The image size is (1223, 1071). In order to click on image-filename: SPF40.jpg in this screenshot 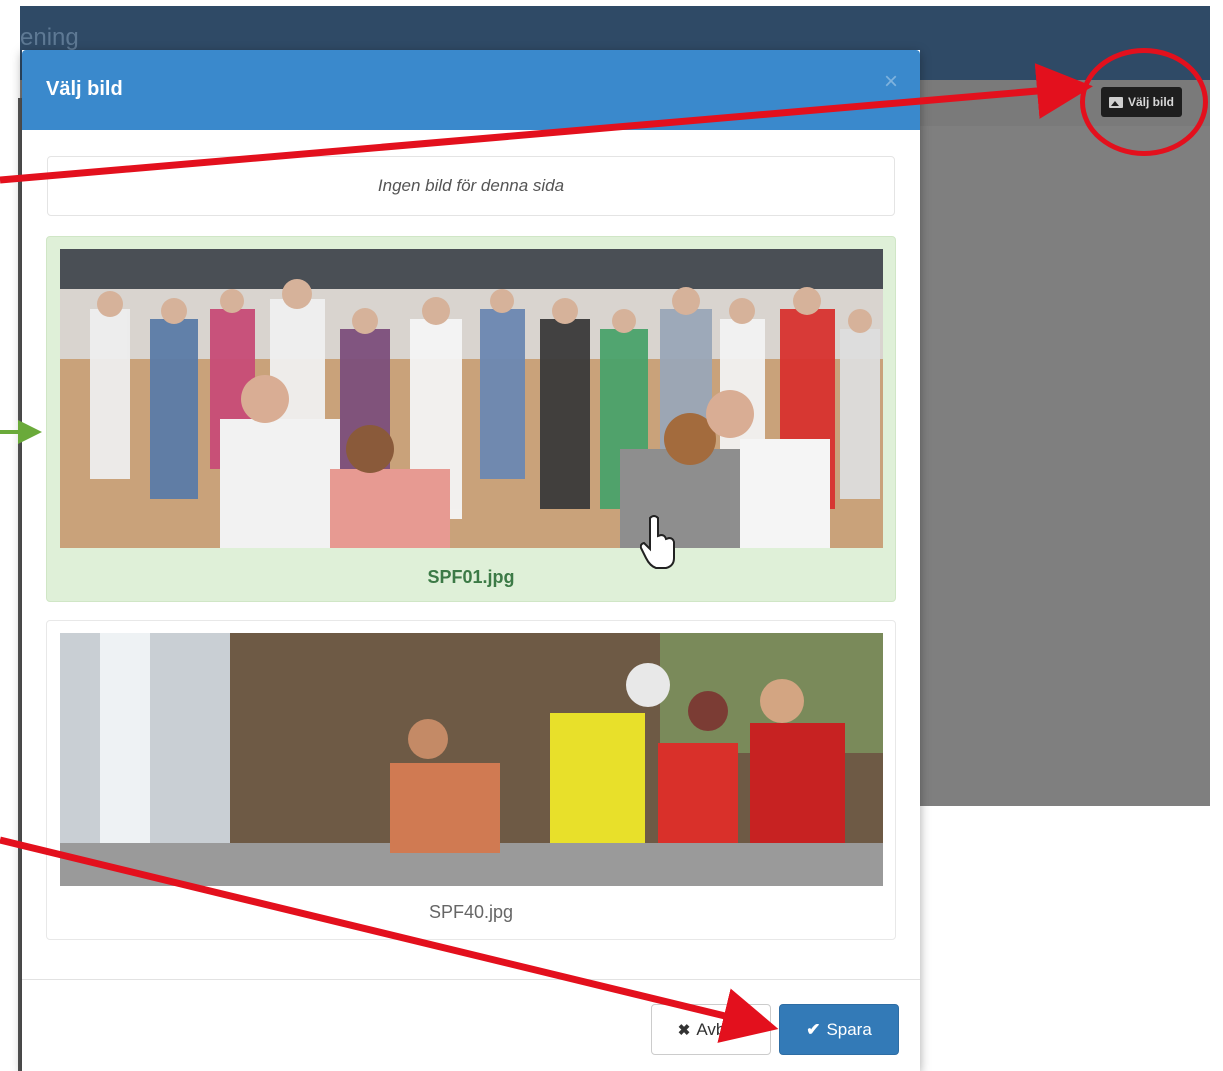, I will do `click(471, 912)`.